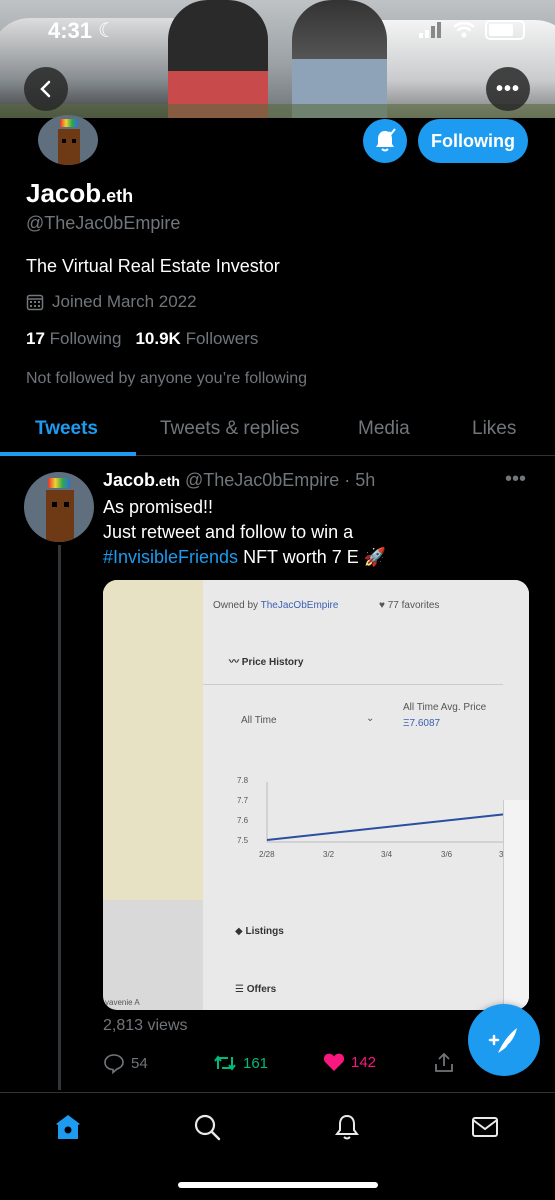 Image resolution: width=555 pixels, height=1200 pixels. What do you see at coordinates (364, 1062) in the screenshot?
I see `like-count: 142` at bounding box center [364, 1062].